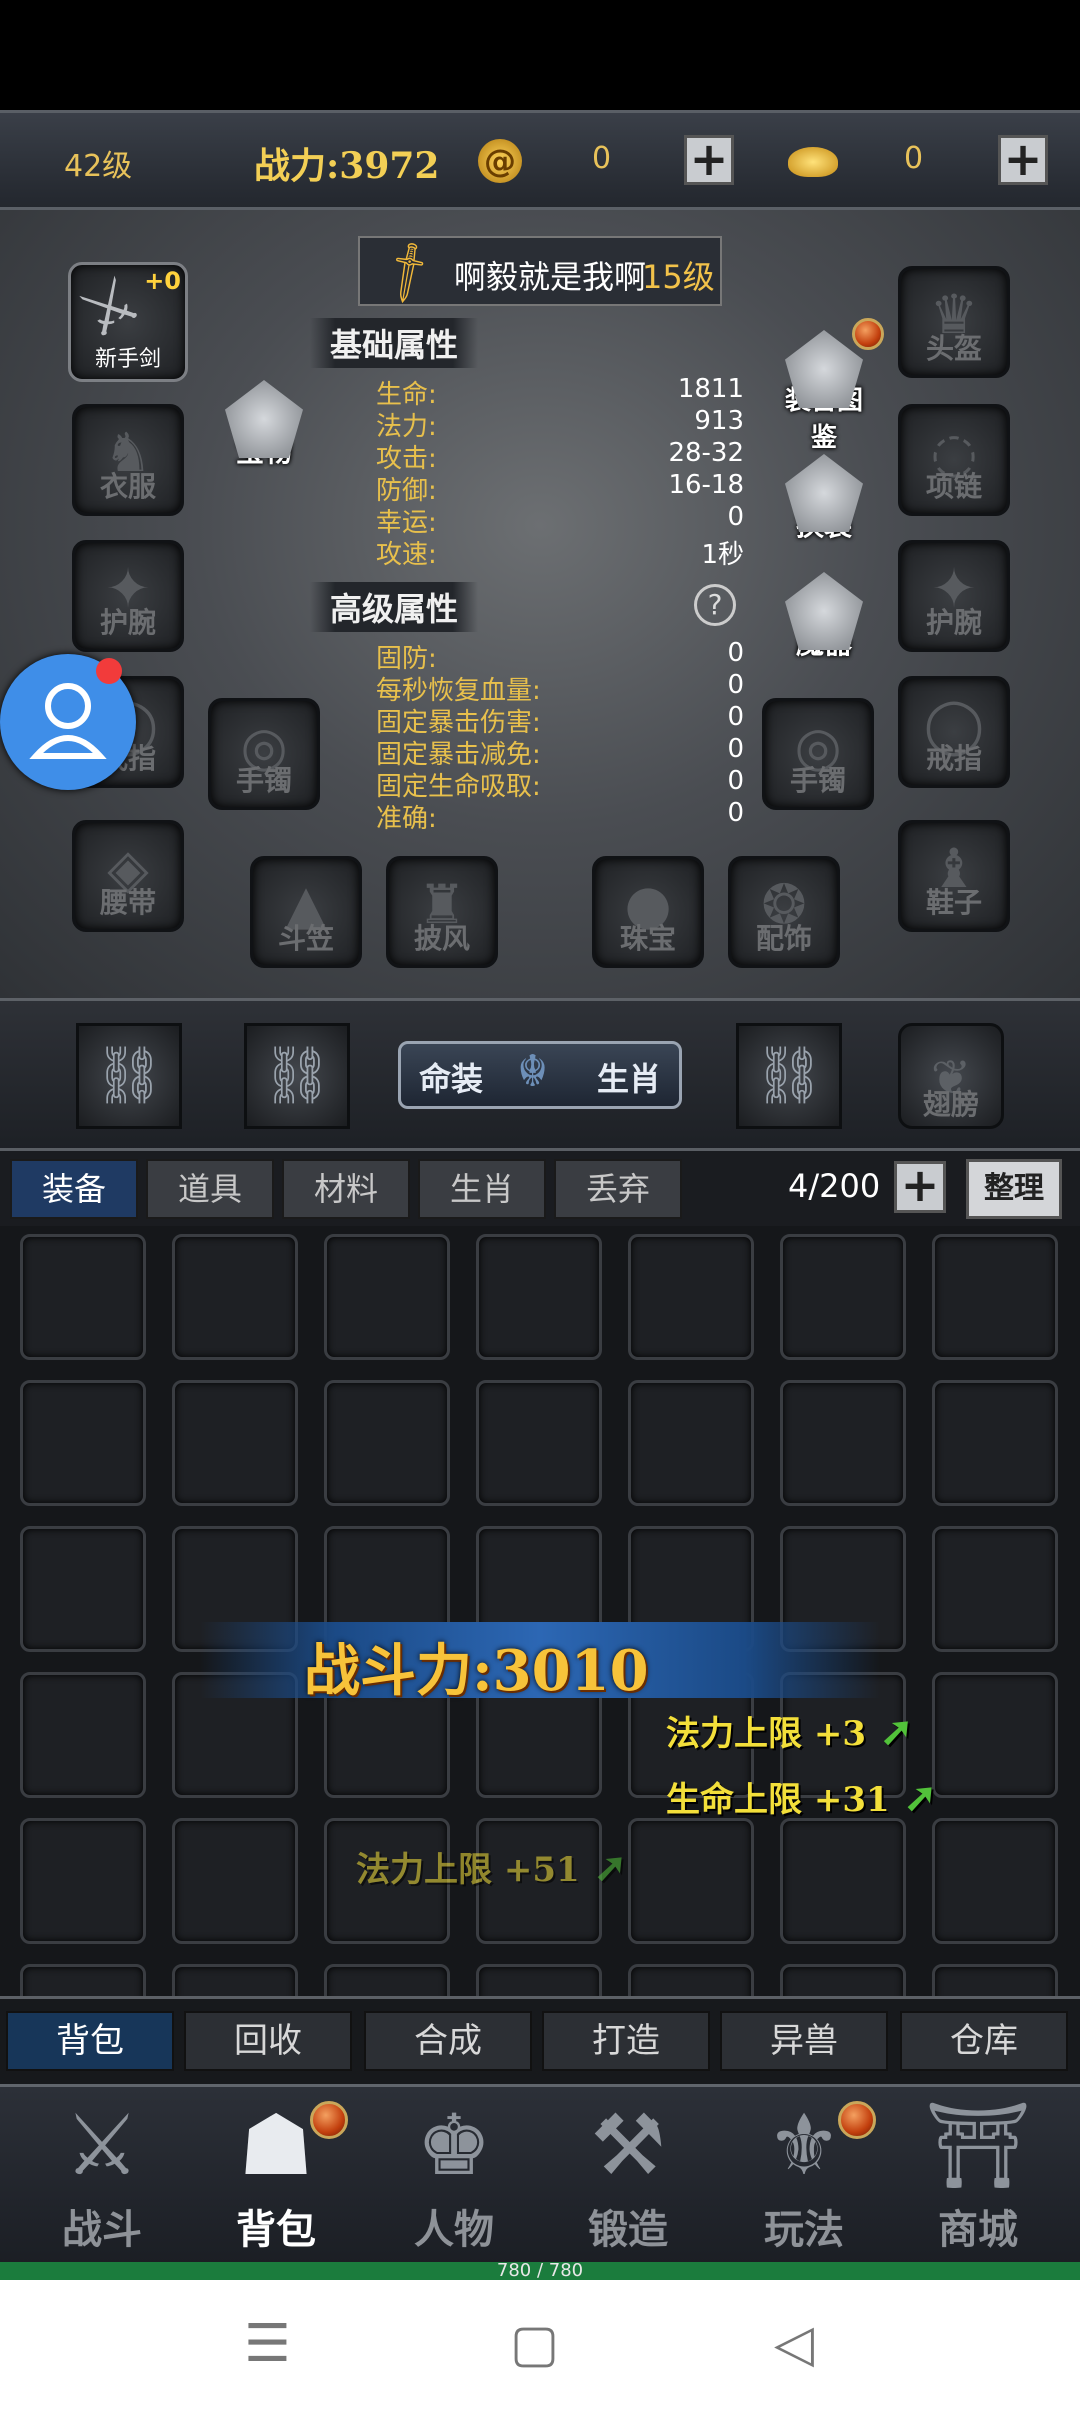 The image size is (1080, 2412). What do you see at coordinates (277, 2176) in the screenshot?
I see `nav-backpack: ☗ 背包` at bounding box center [277, 2176].